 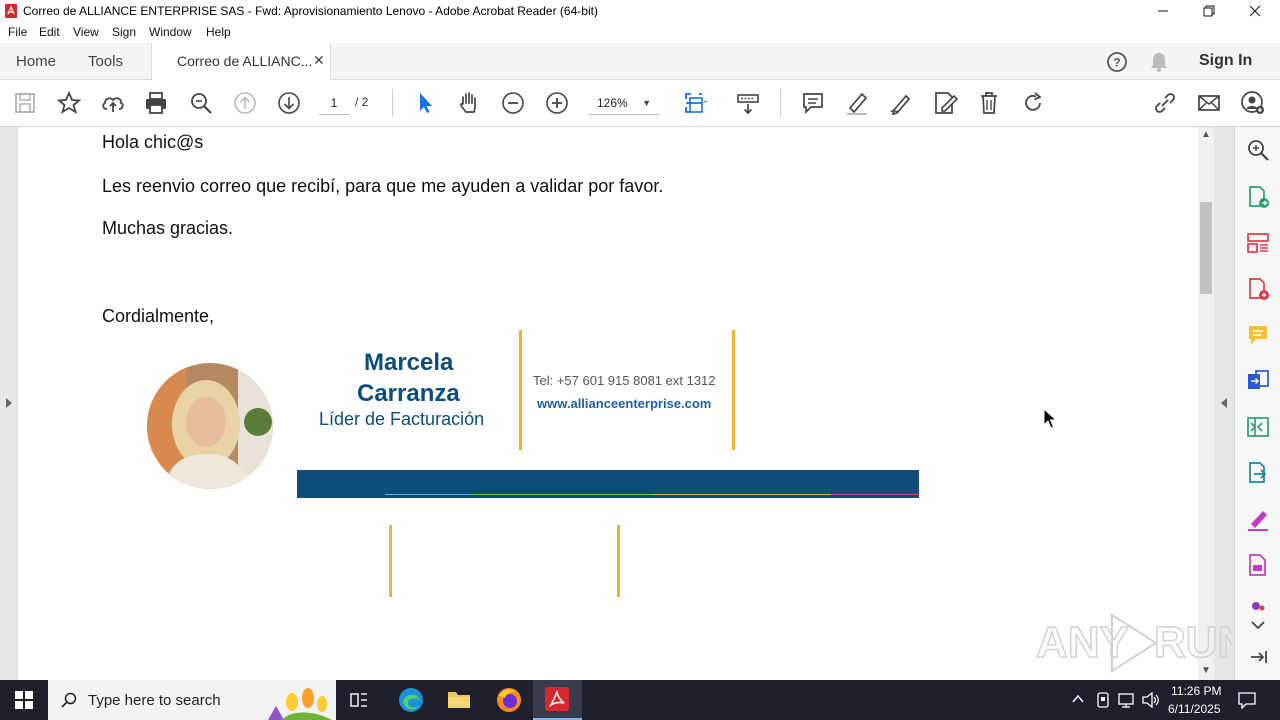 I want to click on create-pdf-button, so click(x=1258, y=289).